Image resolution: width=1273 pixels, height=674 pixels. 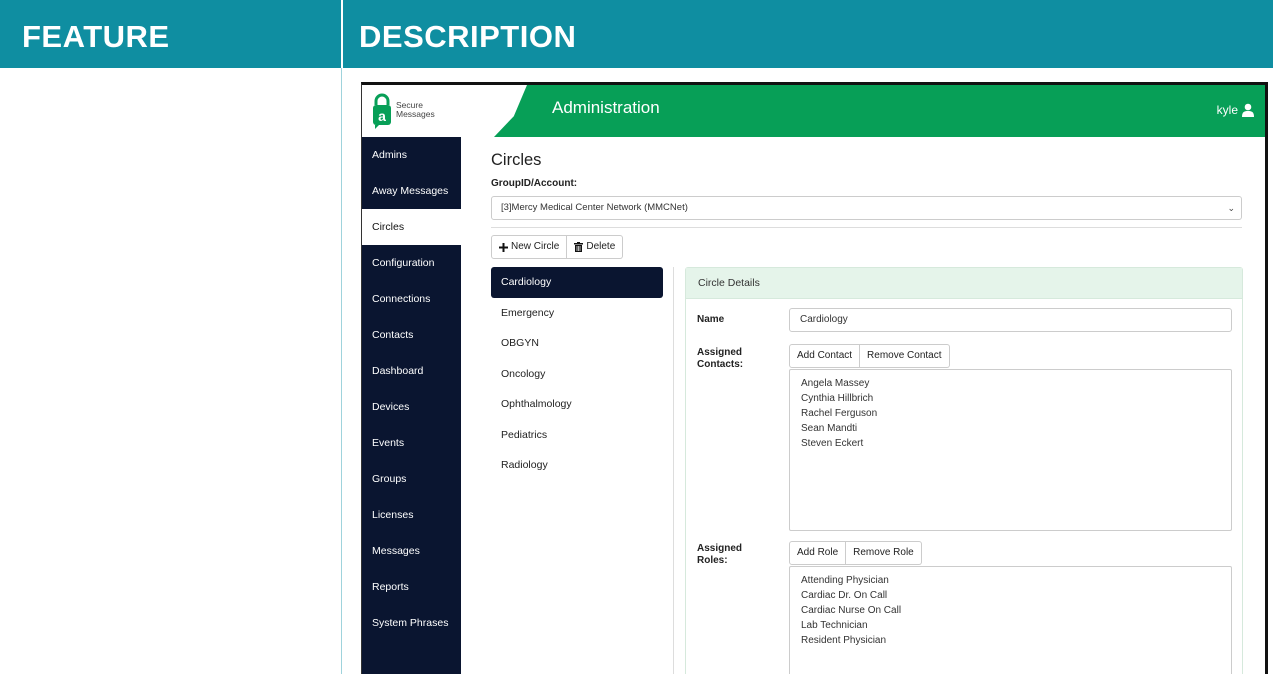 What do you see at coordinates (411, 371) in the screenshot?
I see `sidebar-item-dashboard: Dashboard` at bounding box center [411, 371].